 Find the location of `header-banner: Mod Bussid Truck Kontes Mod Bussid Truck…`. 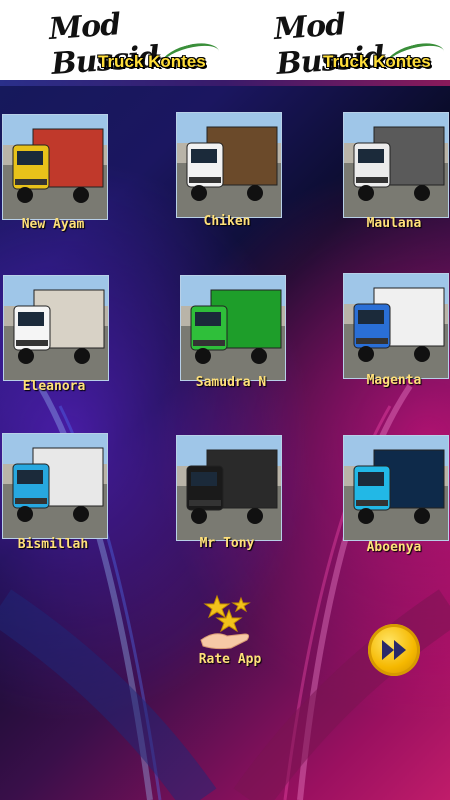

header-banner: Mod Bussid Truck Kontes Mod Bussid Truck… is located at coordinates (225, 40).